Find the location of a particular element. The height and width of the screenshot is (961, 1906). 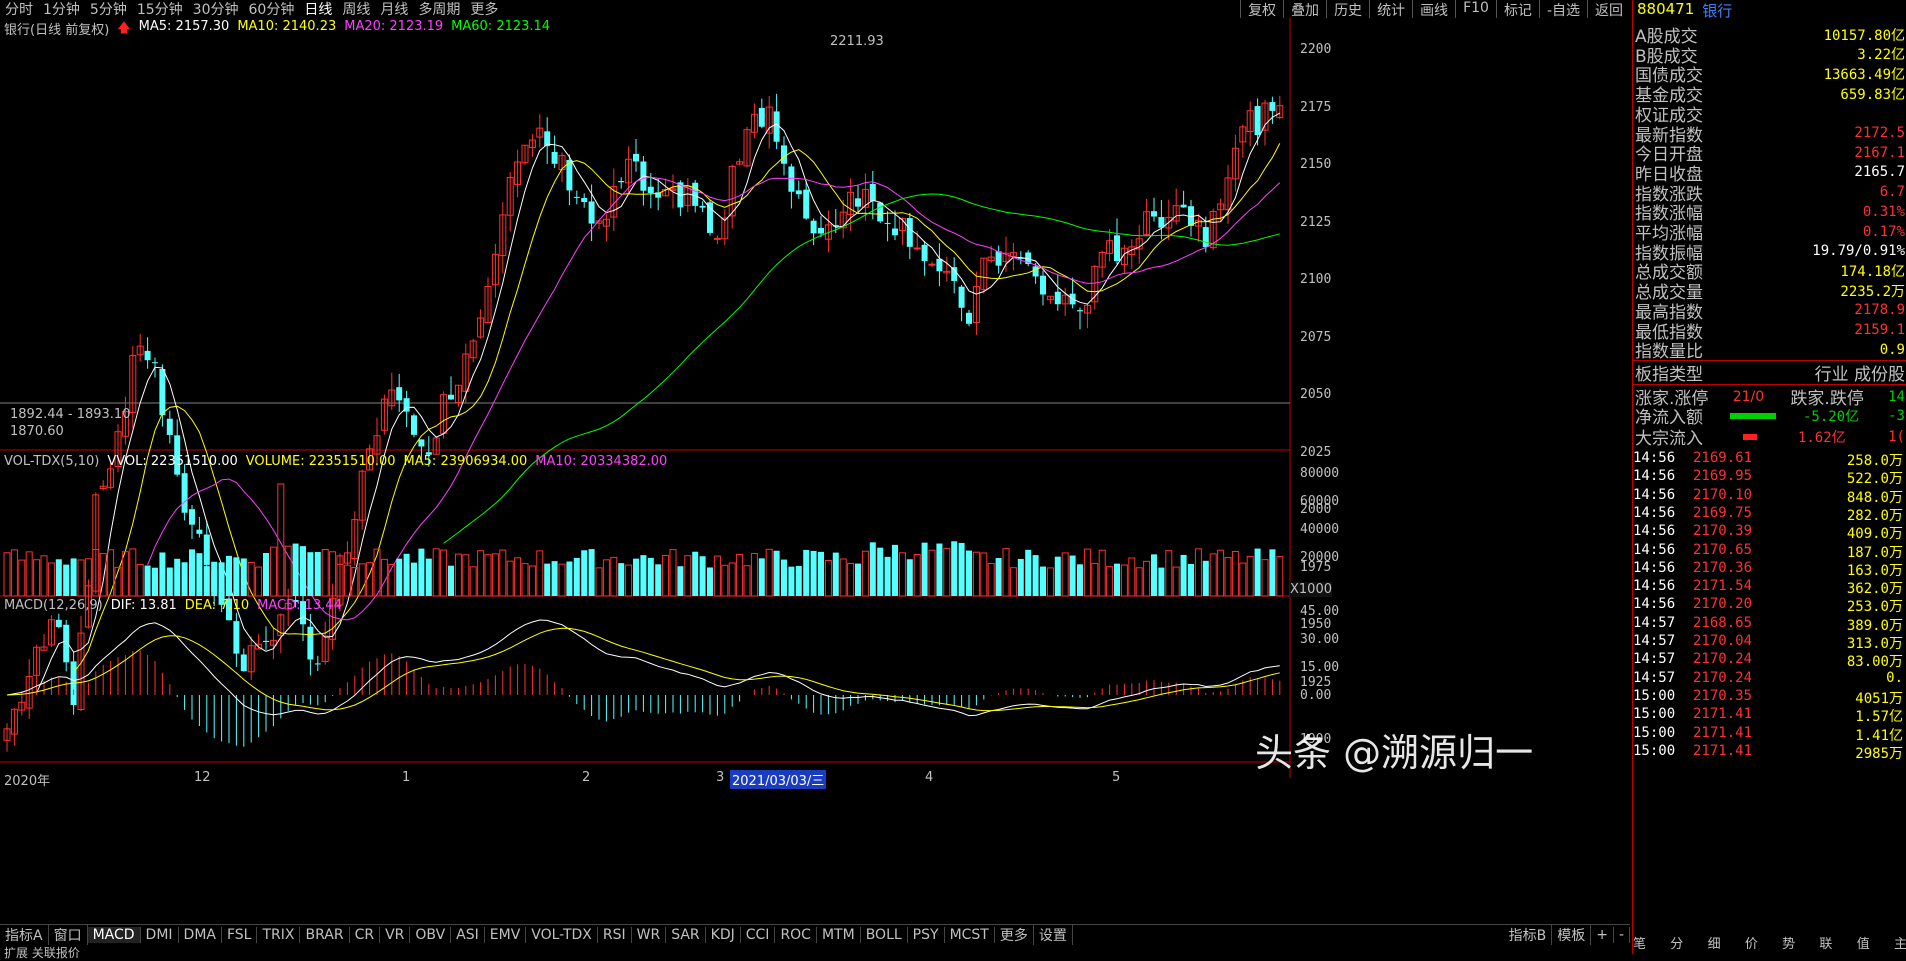

indicator-tab: VOL-TDX is located at coordinates (562, 935).